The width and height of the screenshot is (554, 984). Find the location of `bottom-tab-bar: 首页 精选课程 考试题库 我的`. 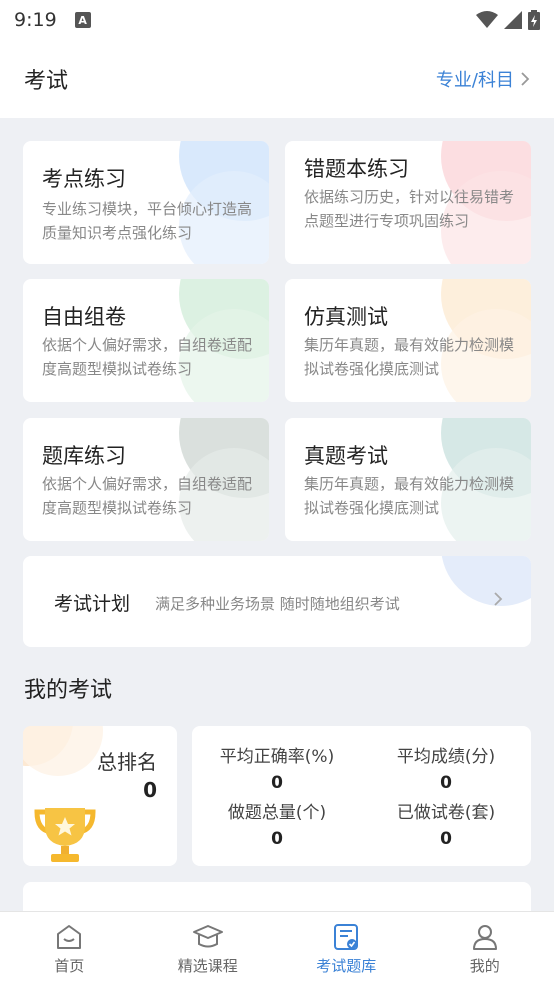

bottom-tab-bar: 首页 精选课程 考试题库 我的 is located at coordinates (277, 947).